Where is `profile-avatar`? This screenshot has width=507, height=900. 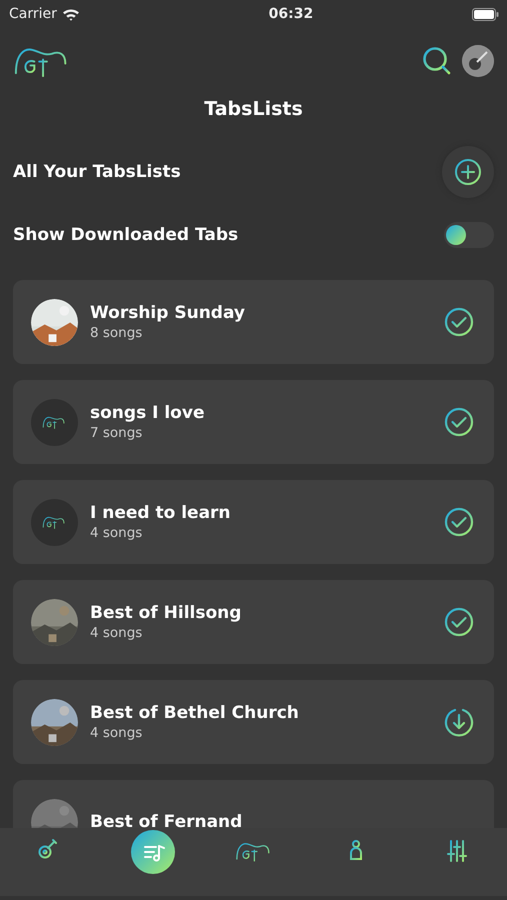
profile-avatar is located at coordinates (478, 61).